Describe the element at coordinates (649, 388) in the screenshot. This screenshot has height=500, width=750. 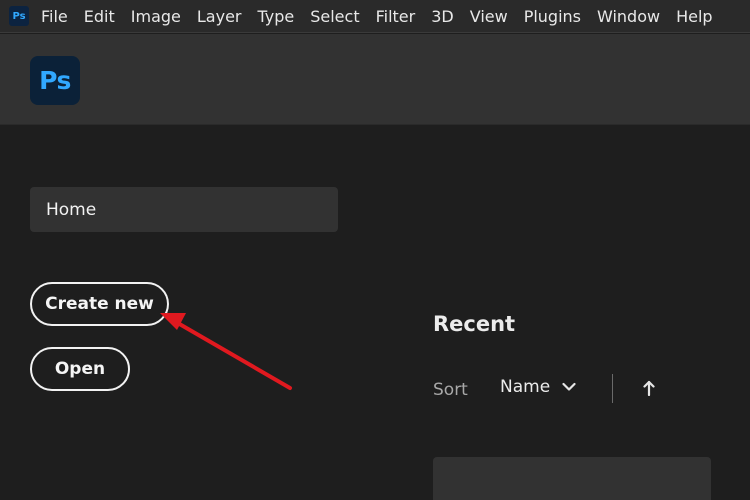
I see `arrow-up-icon` at that location.